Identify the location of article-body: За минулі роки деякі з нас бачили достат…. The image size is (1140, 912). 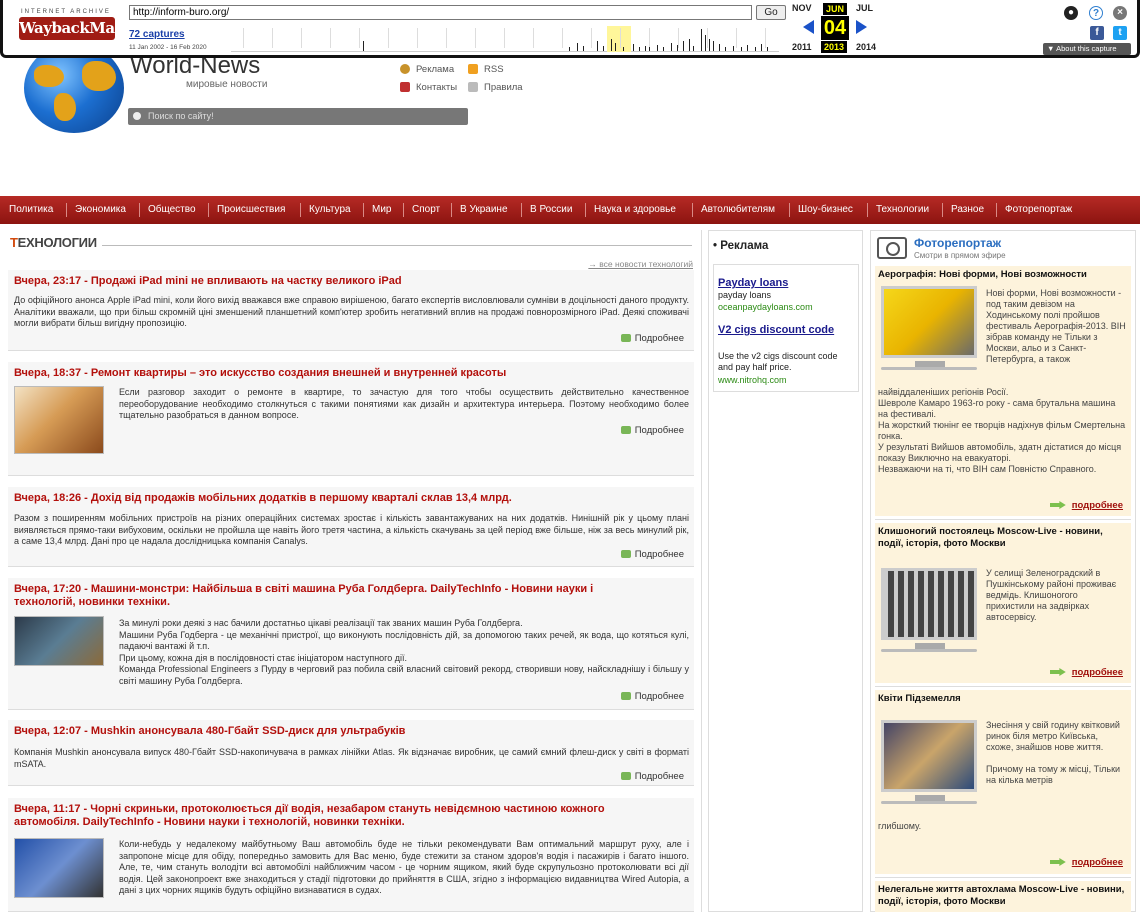
(404, 652).